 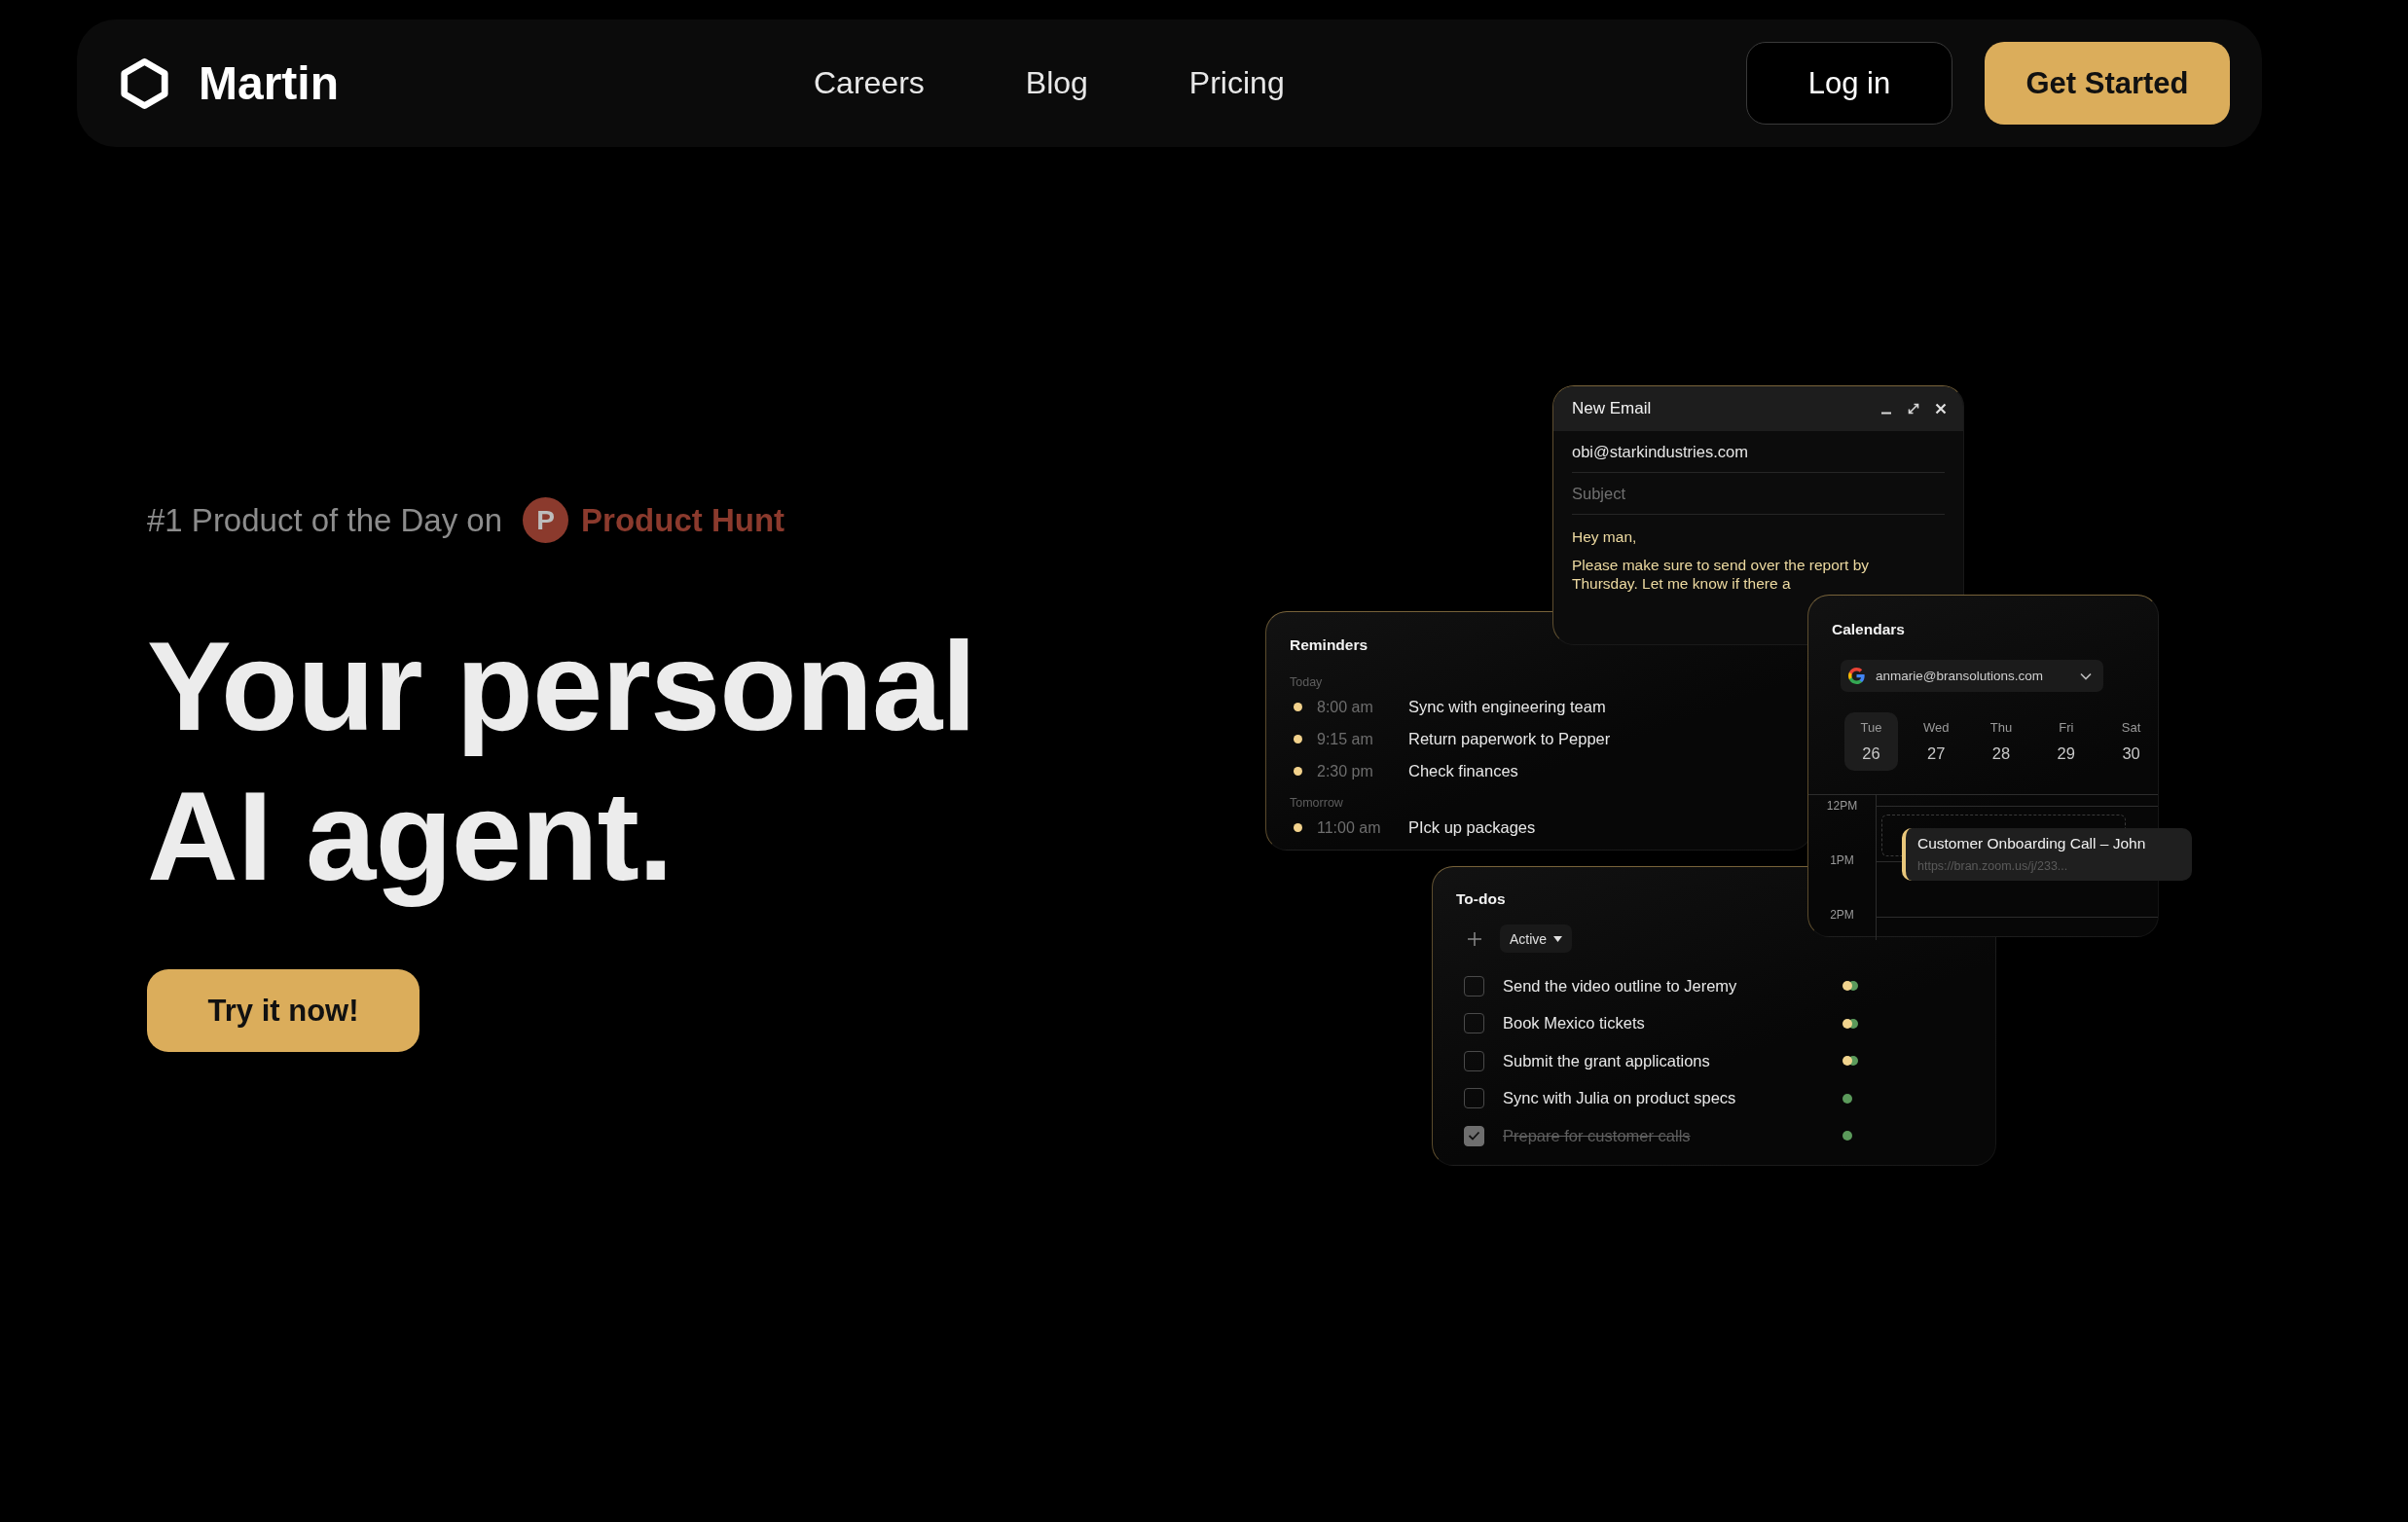 What do you see at coordinates (1620, 1098) in the screenshot?
I see `todo-text: Sync with Julia on product specs` at bounding box center [1620, 1098].